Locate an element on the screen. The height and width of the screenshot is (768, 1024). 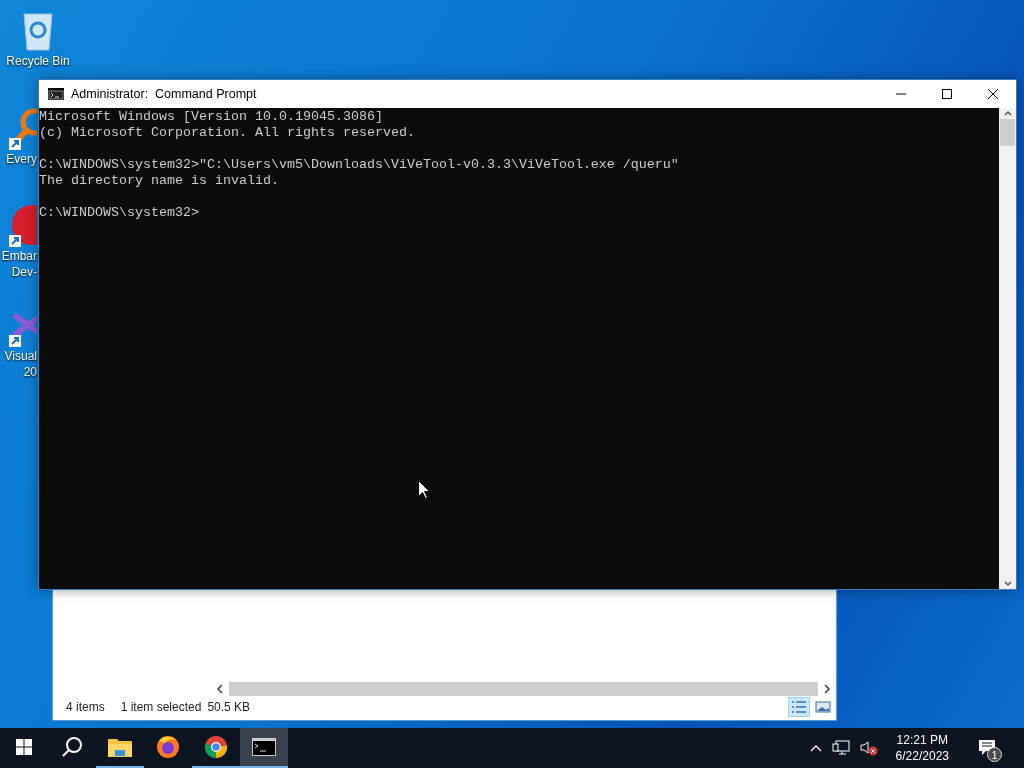
window-title: Administrator: Command Prompt is located at coordinates (164, 94).